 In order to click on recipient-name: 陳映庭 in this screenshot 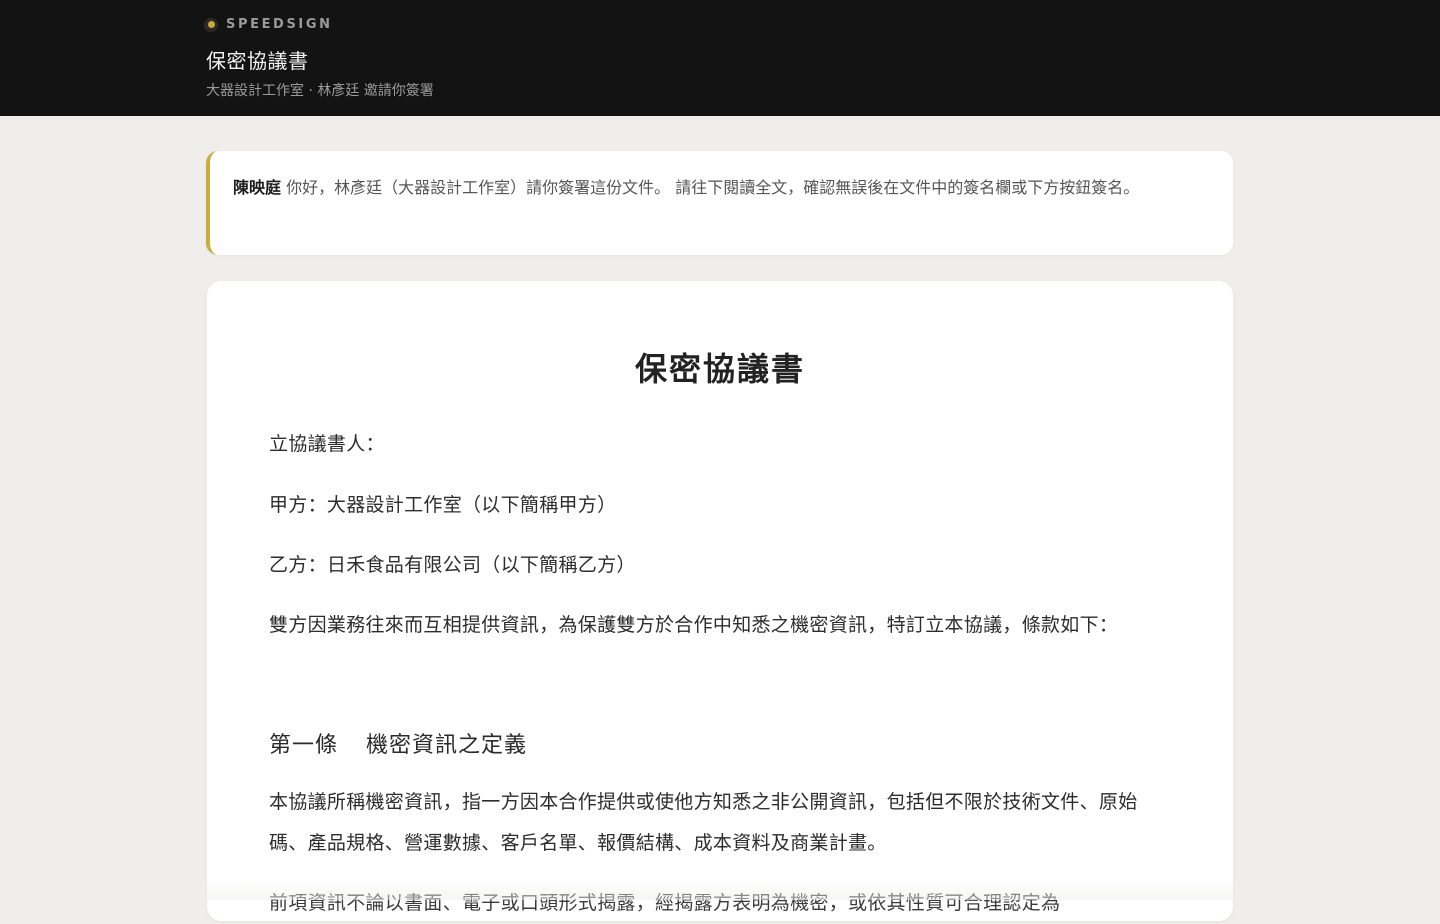, I will do `click(257, 187)`.